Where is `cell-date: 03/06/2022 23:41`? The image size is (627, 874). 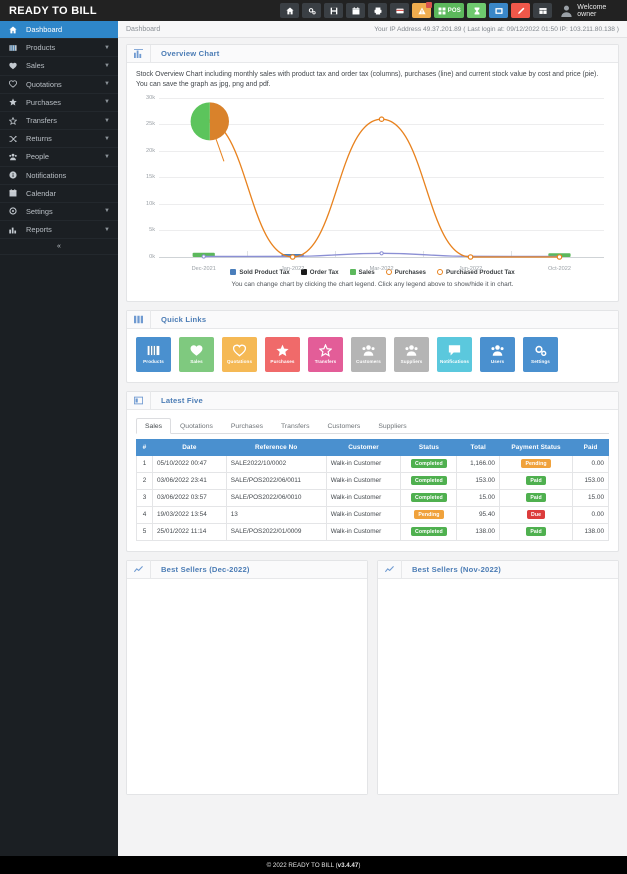
cell-date: 03/06/2022 23:41 is located at coordinates (189, 480).